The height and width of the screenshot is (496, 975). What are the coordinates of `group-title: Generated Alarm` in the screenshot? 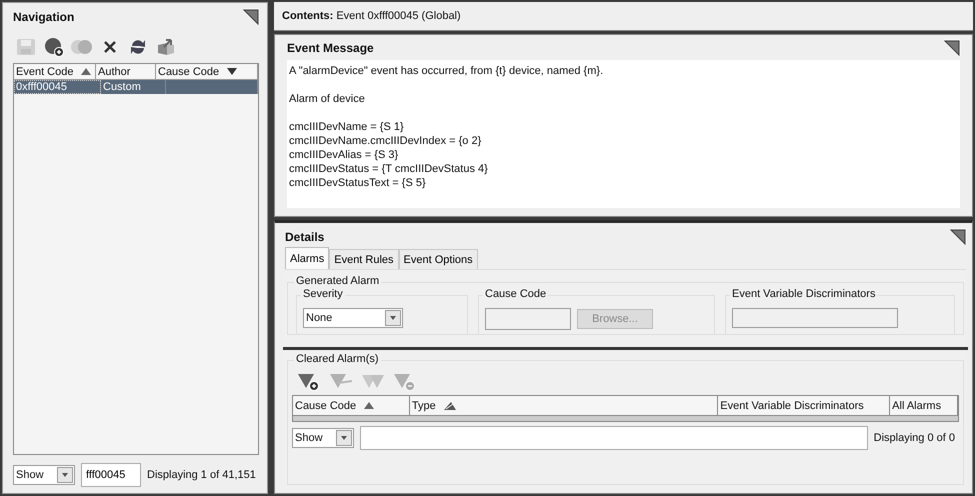 It's located at (338, 281).